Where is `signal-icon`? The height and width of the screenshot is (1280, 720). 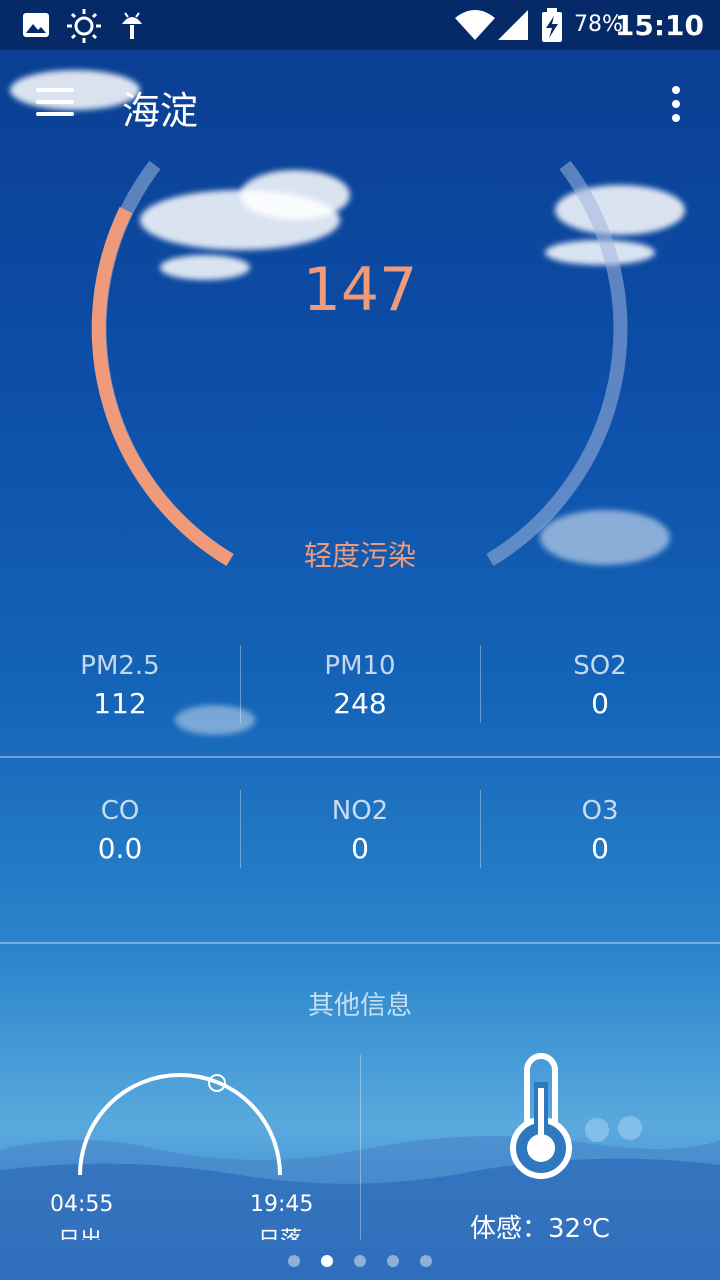 signal-icon is located at coordinates (513, 25).